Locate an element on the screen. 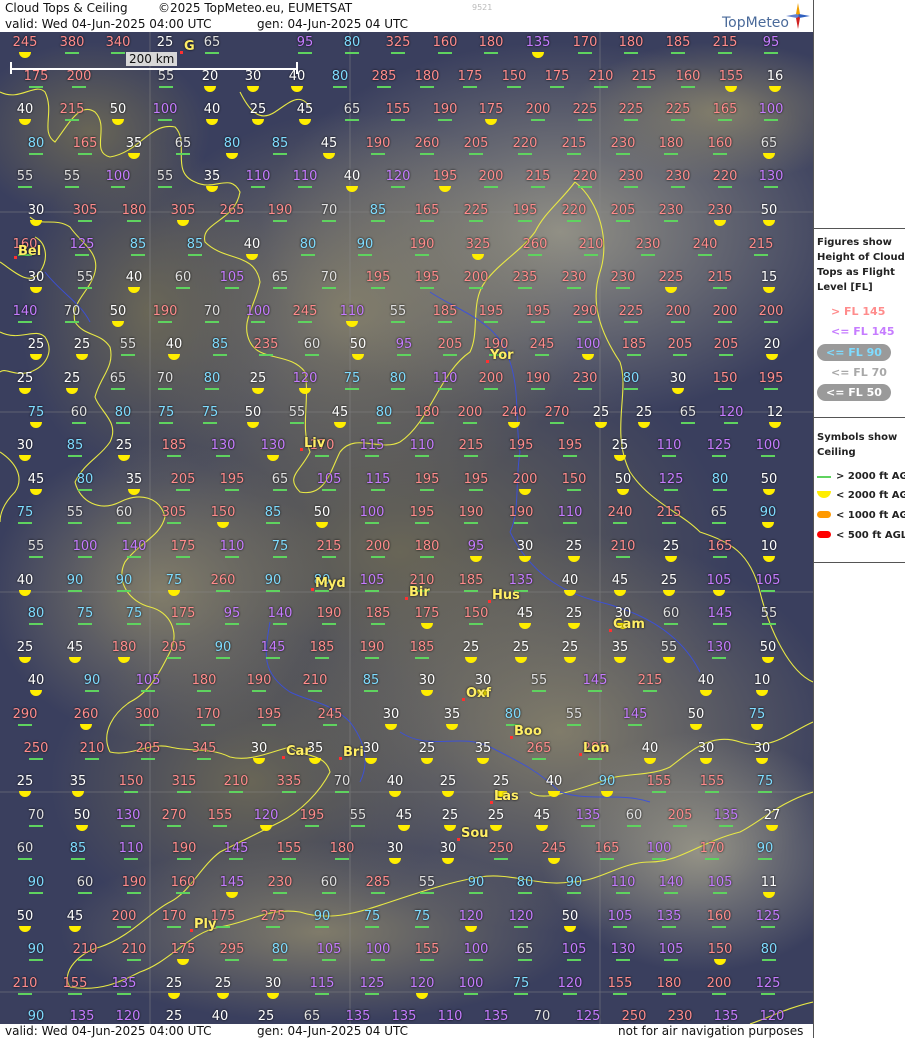  cloud-top-value: 75 is located at coordinates (167, 419).